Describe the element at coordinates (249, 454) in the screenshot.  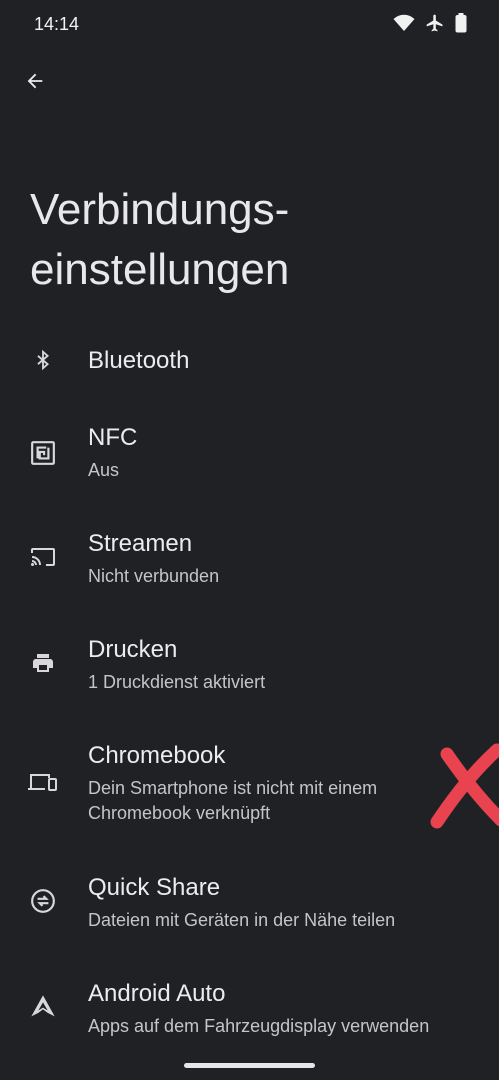
I see `settings-item-nfc: NFC Aus` at that location.